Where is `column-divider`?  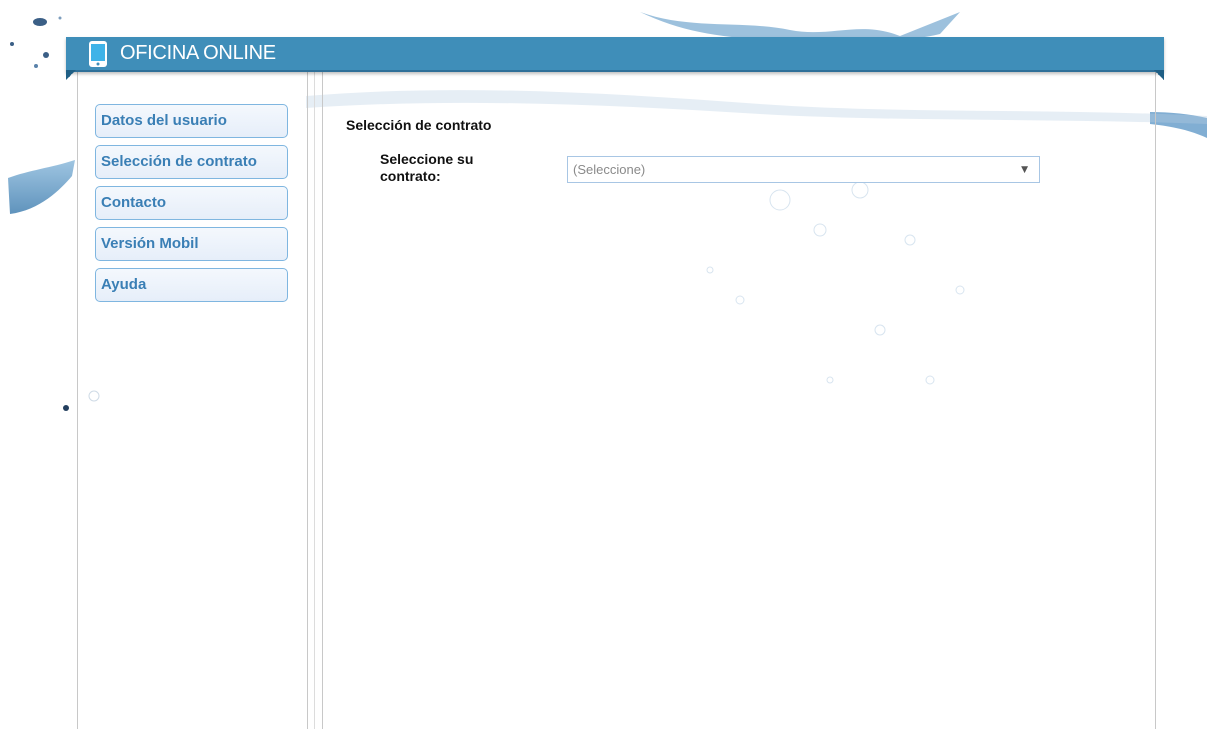
column-divider is located at coordinates (314, 400).